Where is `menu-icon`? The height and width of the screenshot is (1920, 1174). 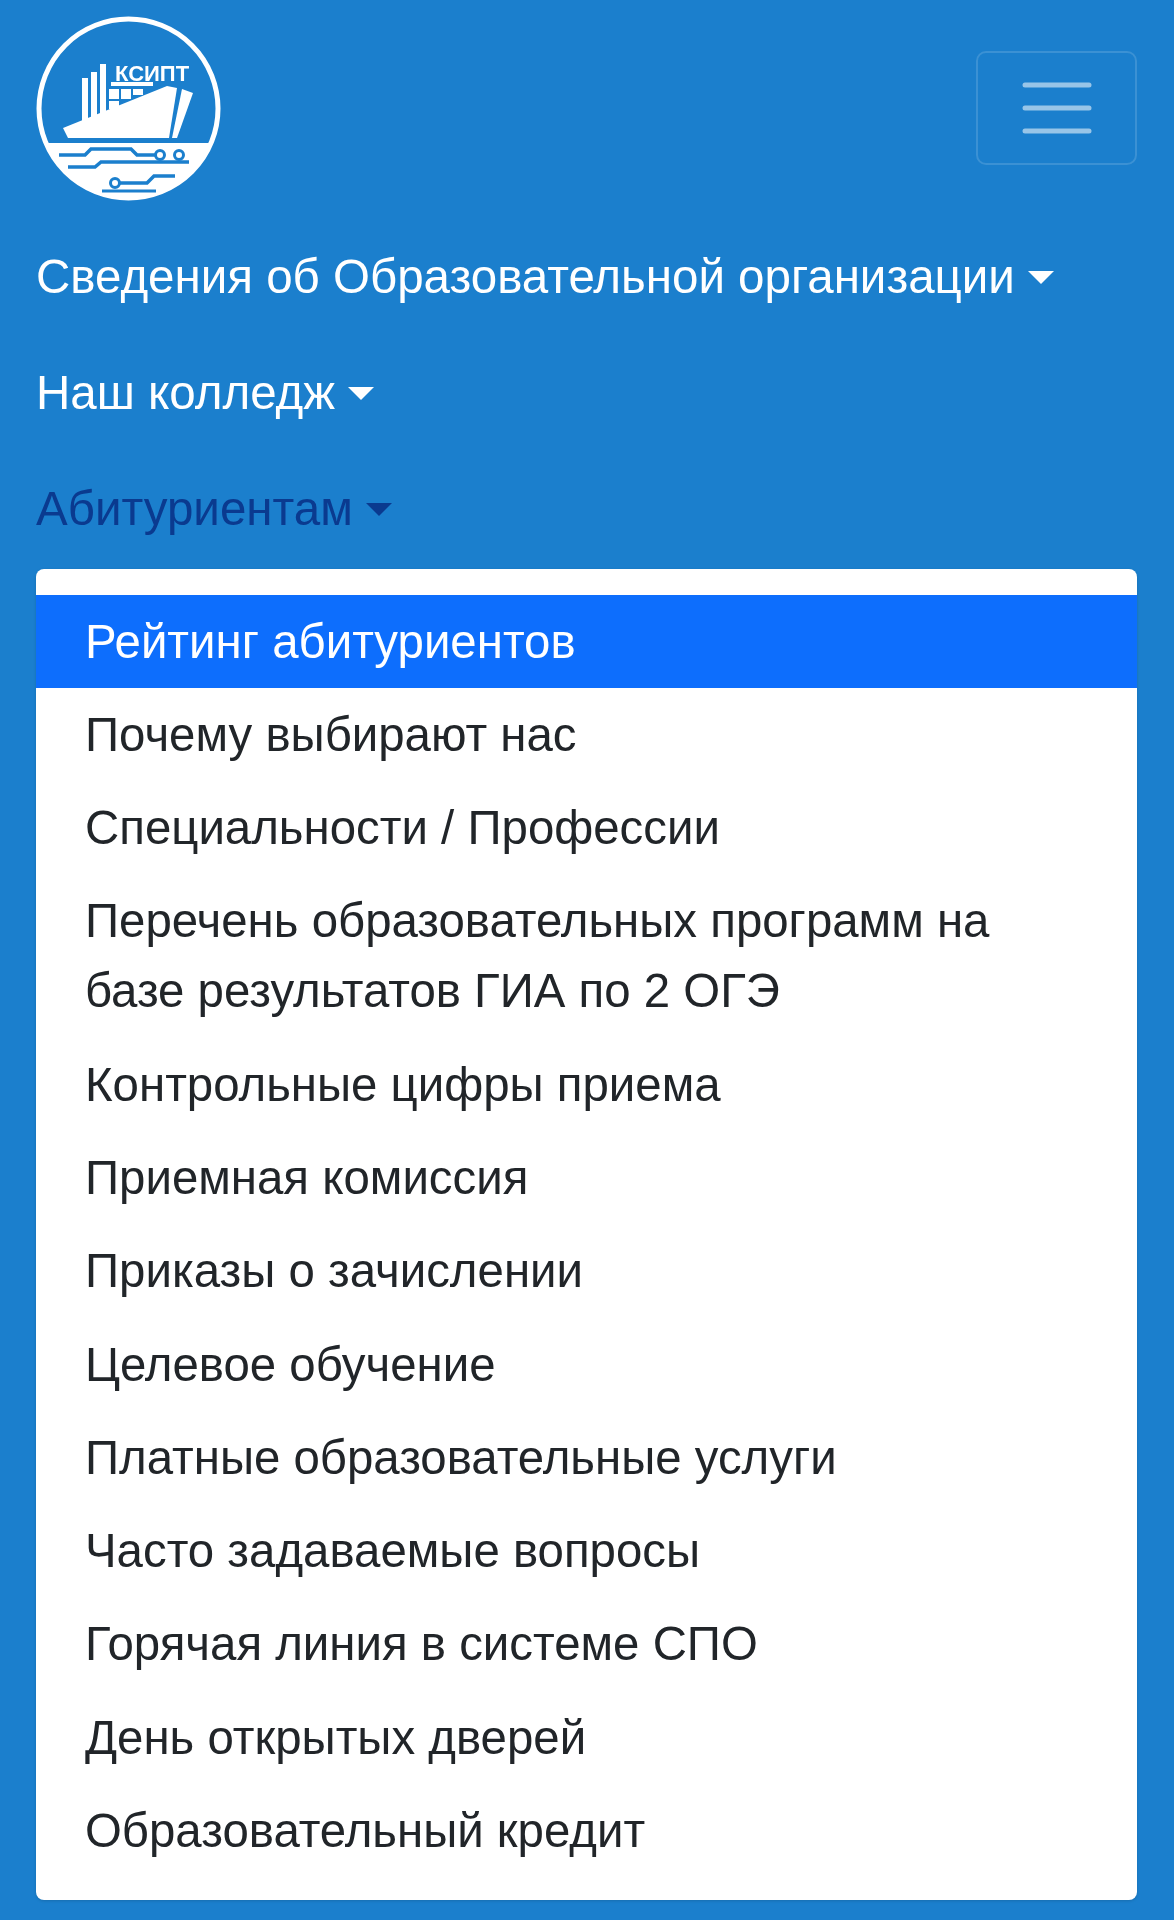 menu-icon is located at coordinates (1056, 108).